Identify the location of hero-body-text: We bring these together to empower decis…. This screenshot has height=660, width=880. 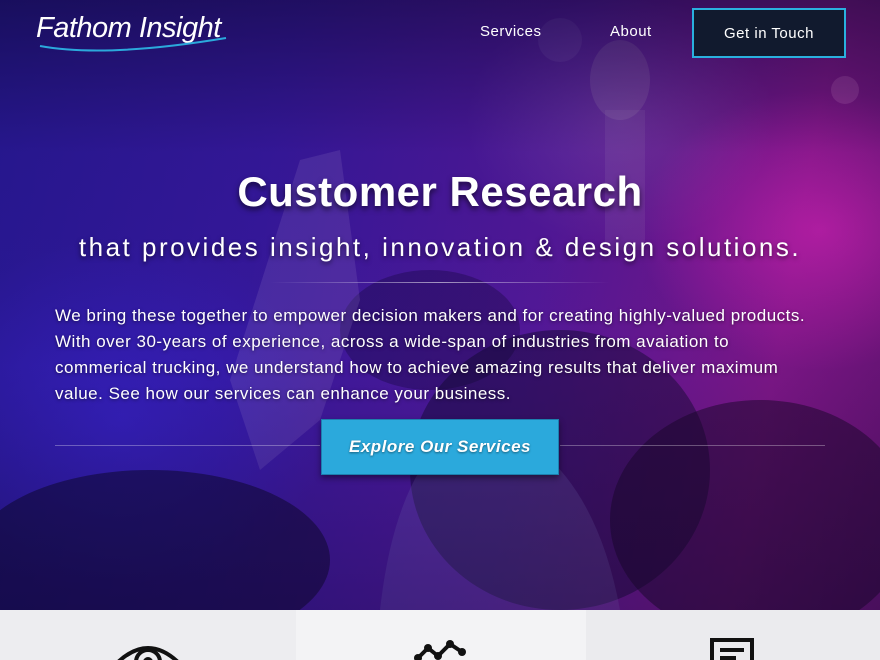
(430, 354).